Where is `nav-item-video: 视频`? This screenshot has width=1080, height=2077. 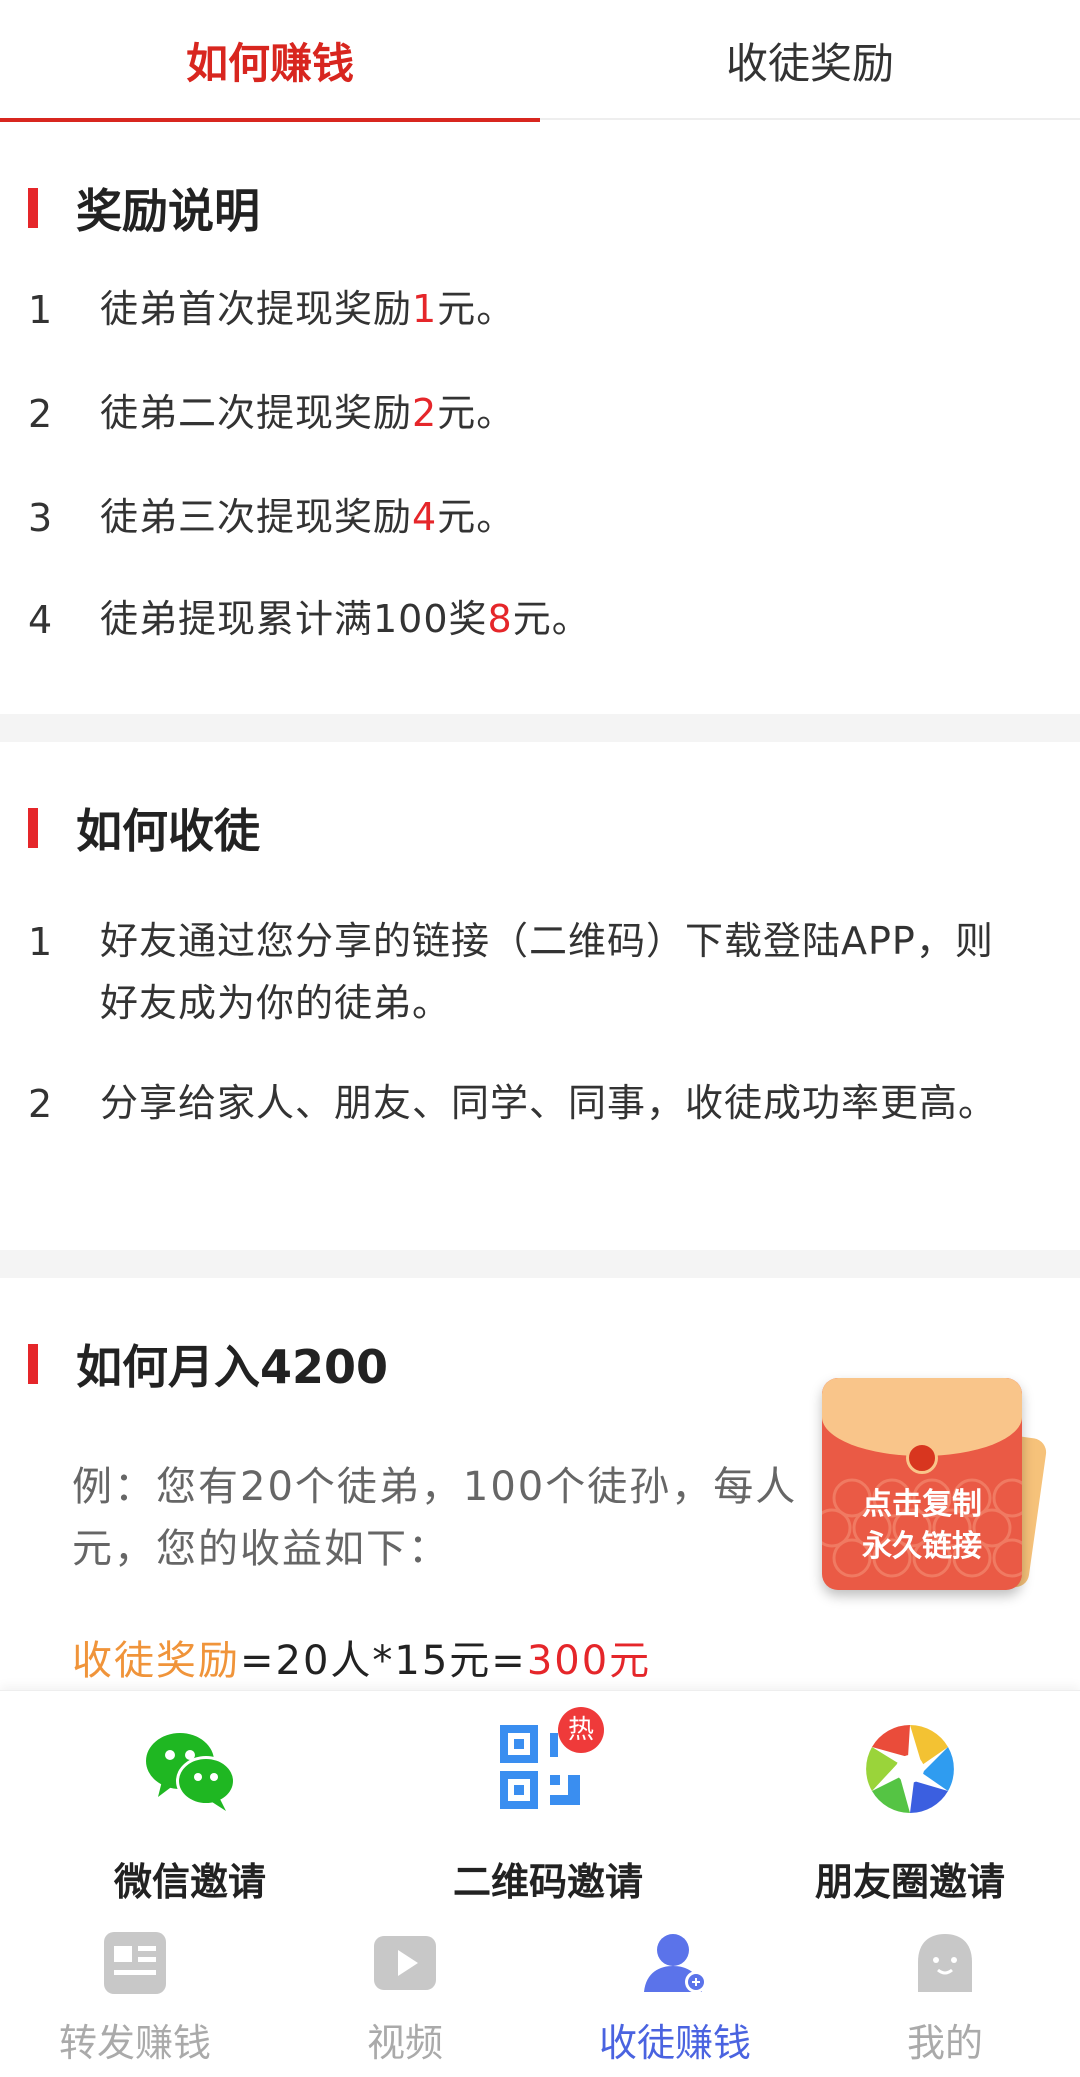
nav-item-video: 视频 is located at coordinates (405, 1998).